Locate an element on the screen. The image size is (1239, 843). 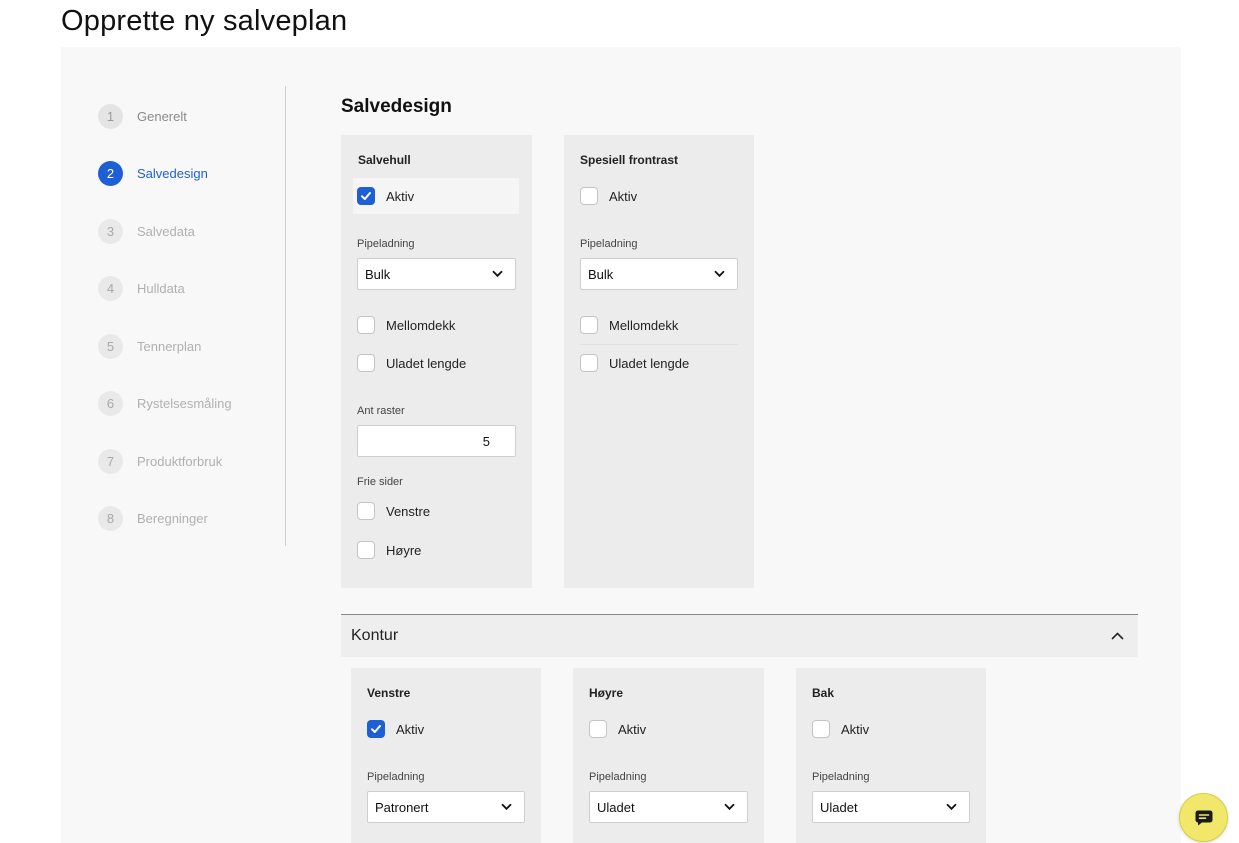
kontur-bak-aktiv-checkbox: Aktiv is located at coordinates (840, 729).